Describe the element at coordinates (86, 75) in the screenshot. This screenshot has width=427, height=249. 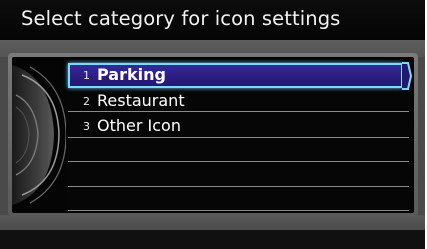
I see `item-number: 1` at that location.